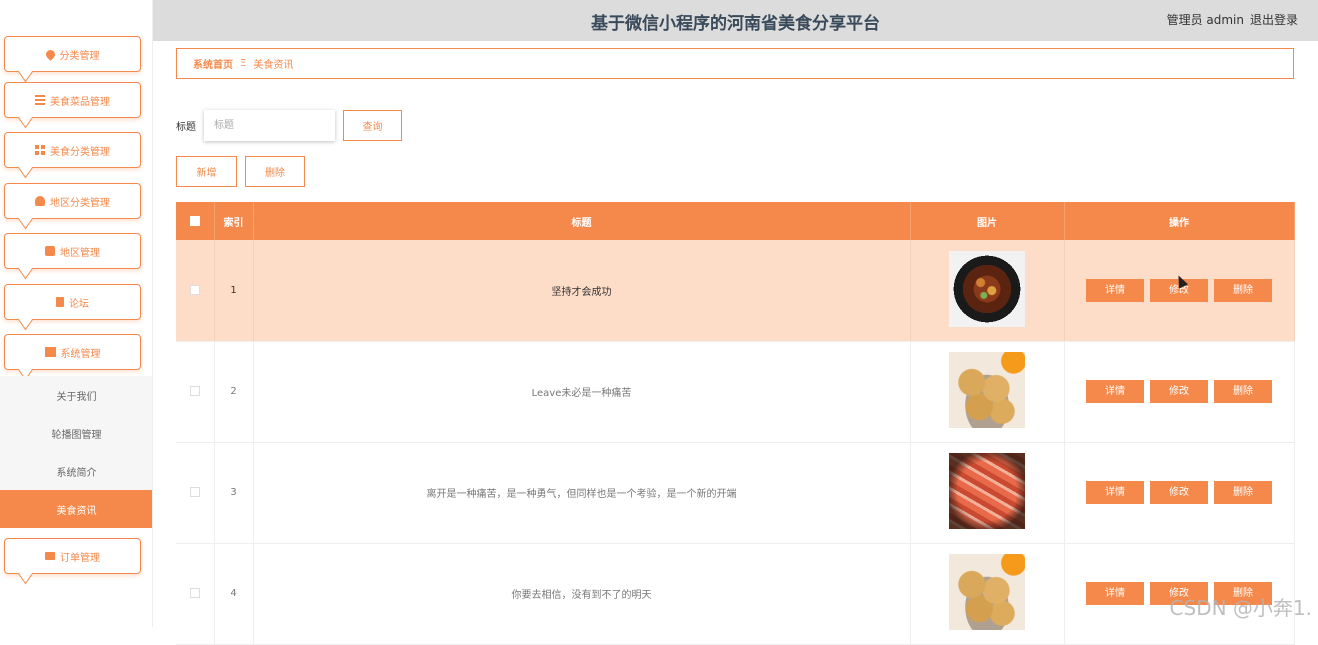 The width and height of the screenshot is (1318, 645). Describe the element at coordinates (80, 253) in the screenshot. I see `menu-label: 地区管理` at that location.